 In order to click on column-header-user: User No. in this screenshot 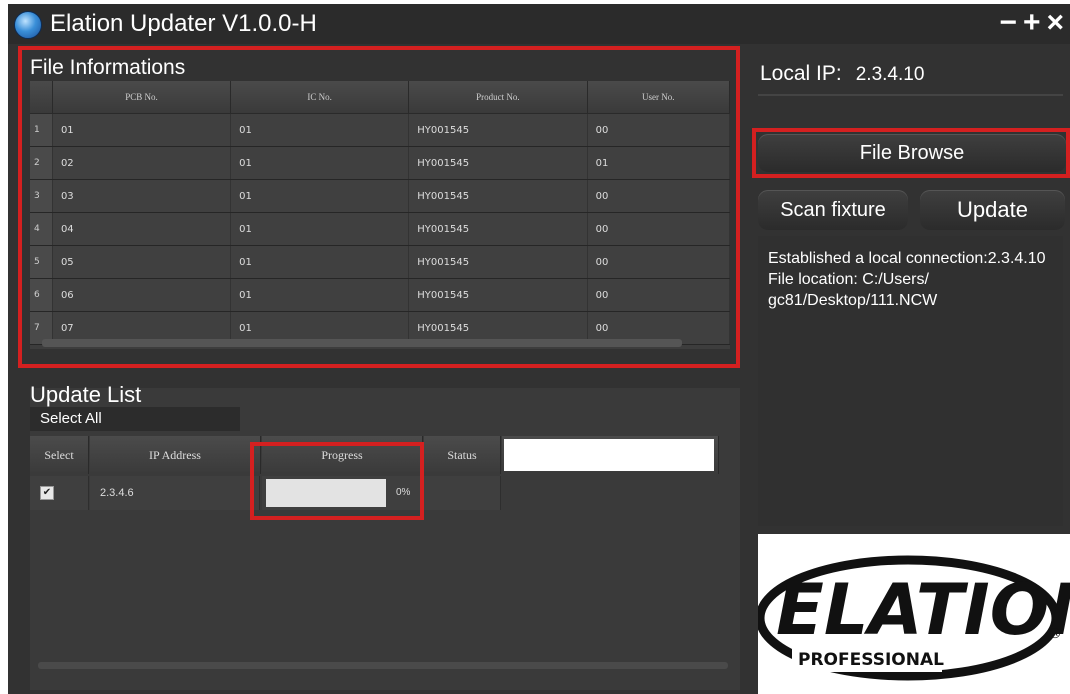, I will do `click(659, 97)`.